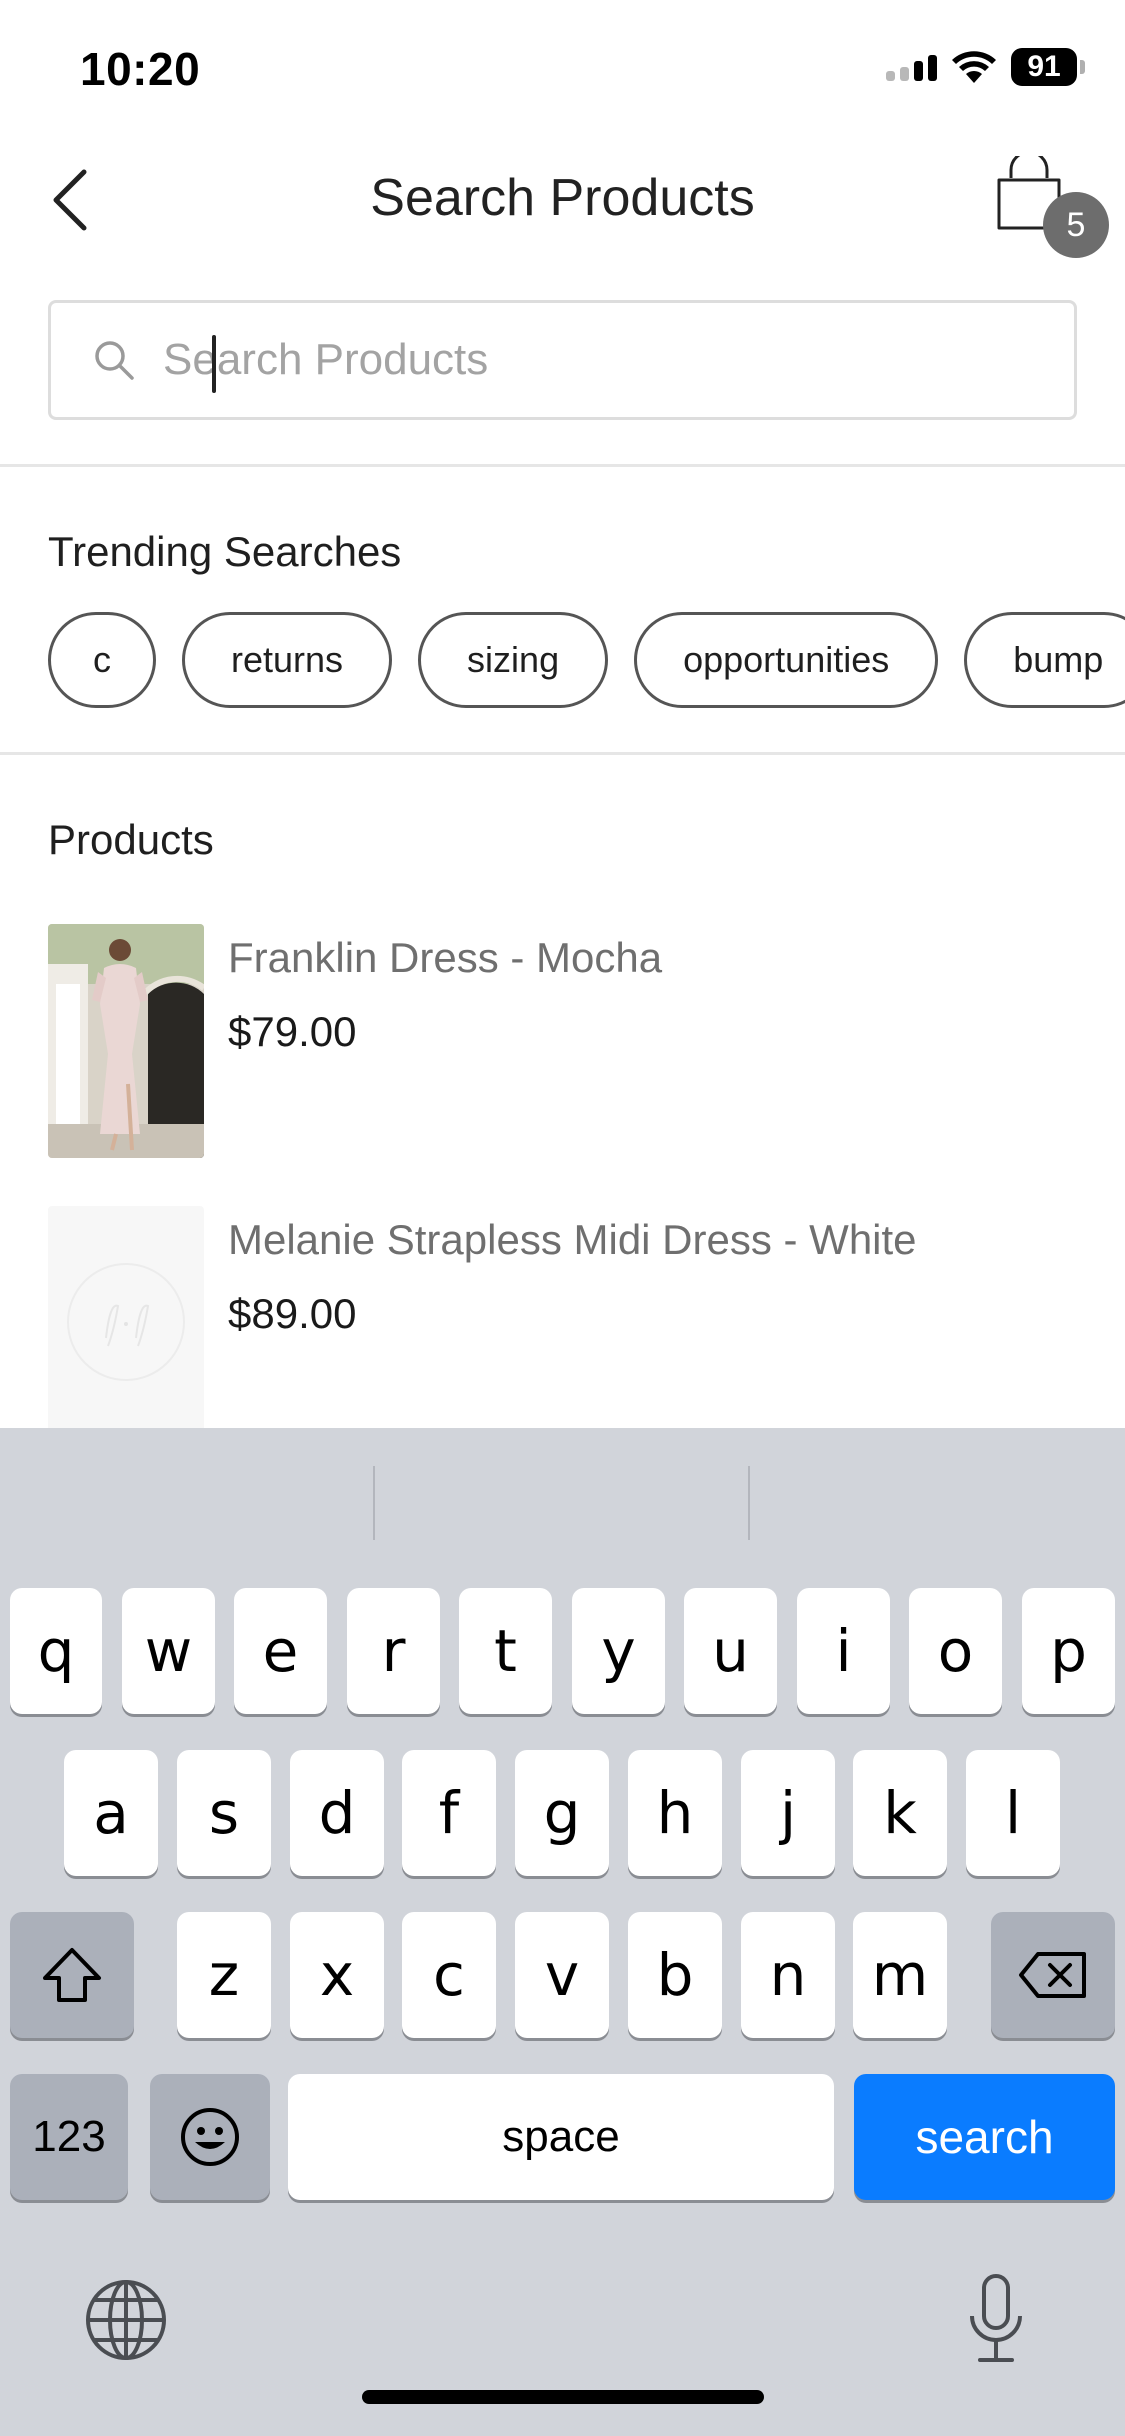 The image size is (1125, 2436). I want to click on wifi-icon, so click(974, 67).